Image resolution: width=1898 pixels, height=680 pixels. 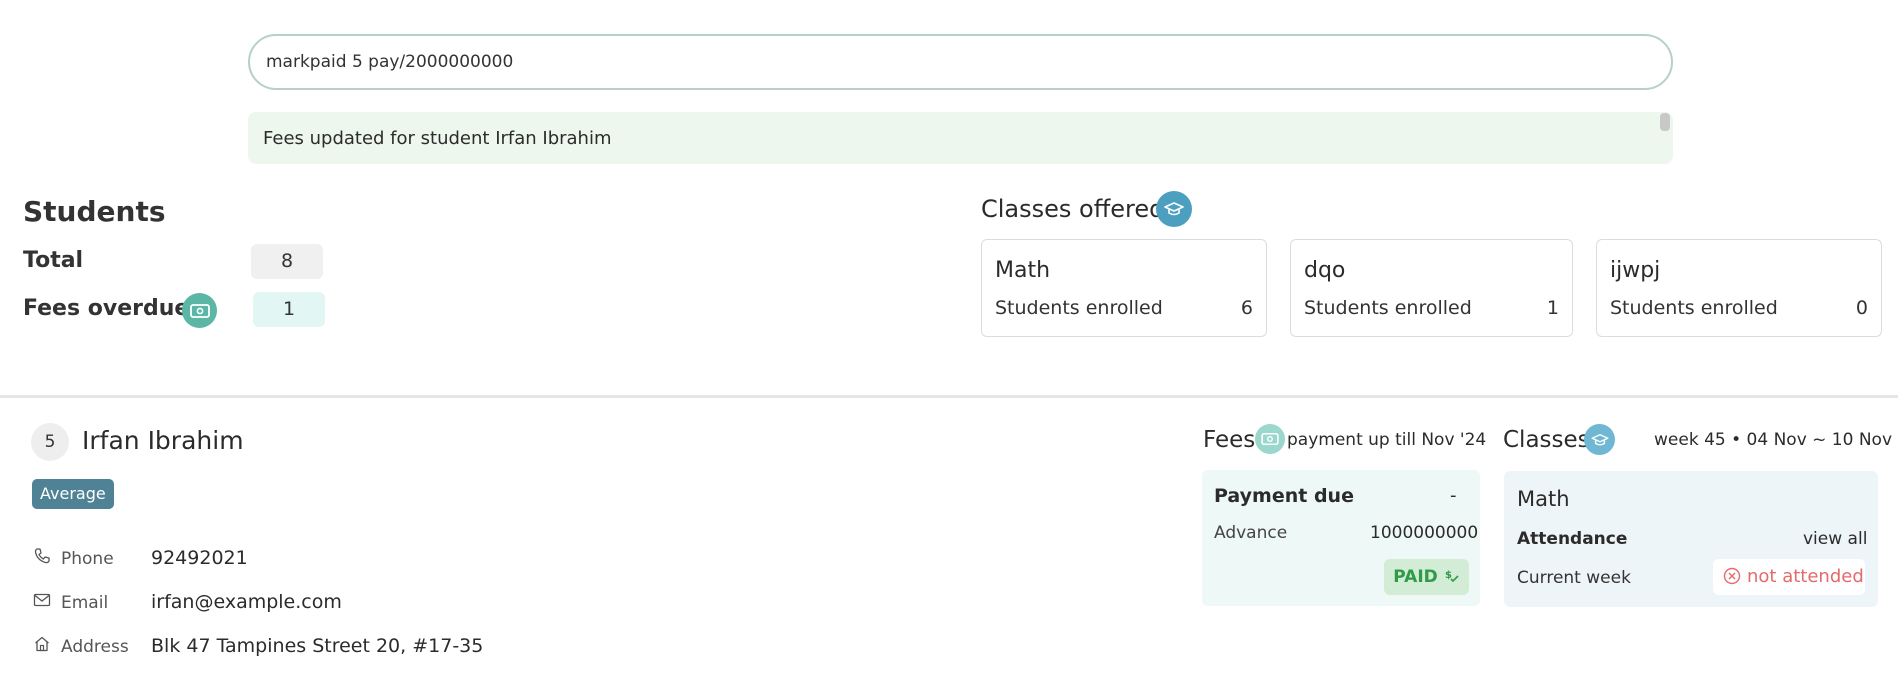 I want to click on student-tag: Average, so click(x=73, y=494).